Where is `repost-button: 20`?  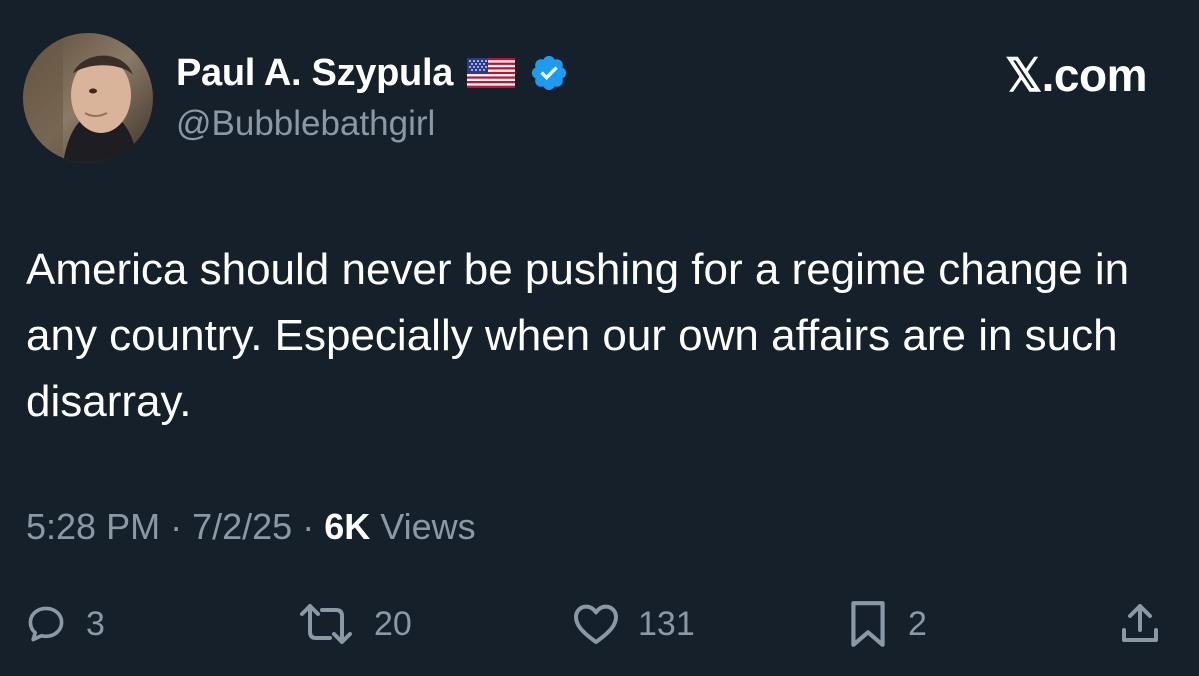
repost-button: 20 is located at coordinates (354, 624).